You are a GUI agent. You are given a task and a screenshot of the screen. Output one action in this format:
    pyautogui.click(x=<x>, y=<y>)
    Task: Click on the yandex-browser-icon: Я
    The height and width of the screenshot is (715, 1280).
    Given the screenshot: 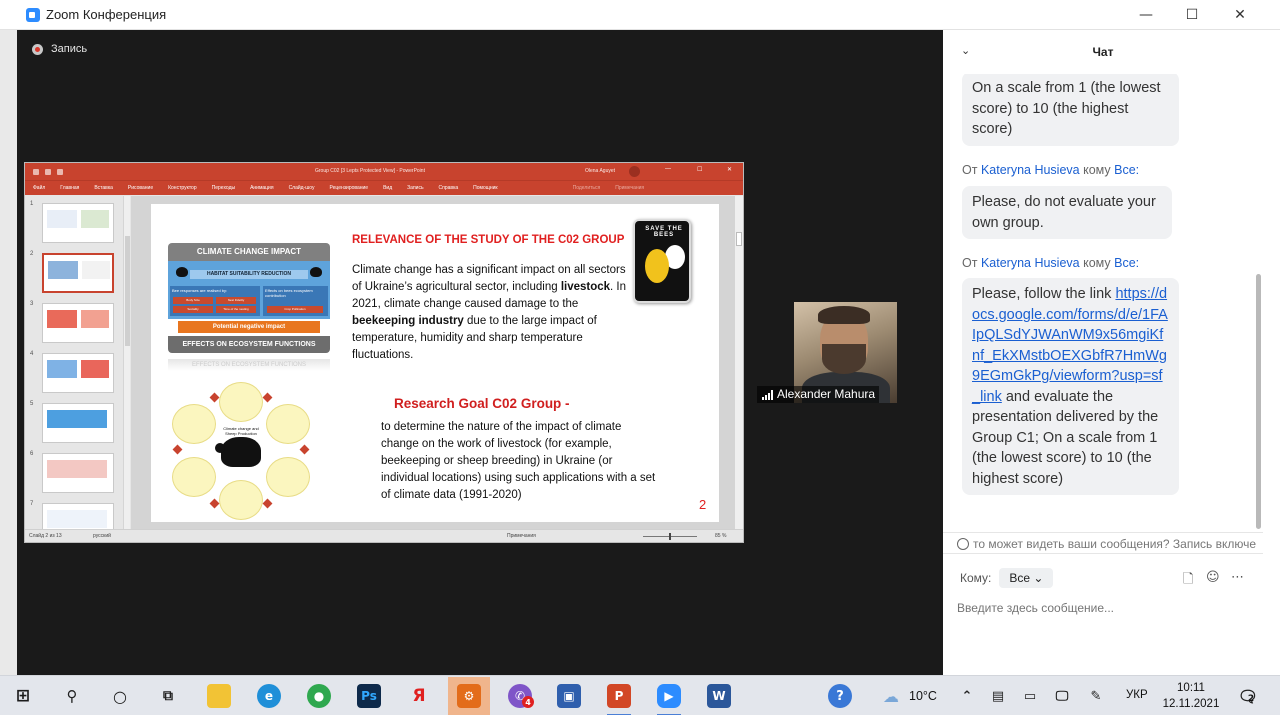 What is the action you would take?
    pyautogui.click(x=419, y=696)
    